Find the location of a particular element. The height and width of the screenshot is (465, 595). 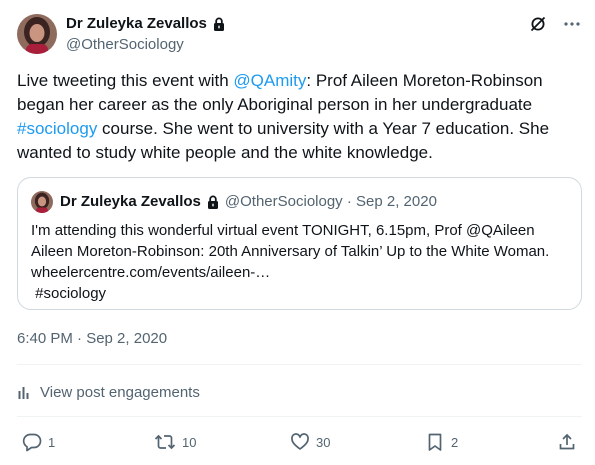

author-name: Dr Zuleyka Zevallos is located at coordinates (136, 23).